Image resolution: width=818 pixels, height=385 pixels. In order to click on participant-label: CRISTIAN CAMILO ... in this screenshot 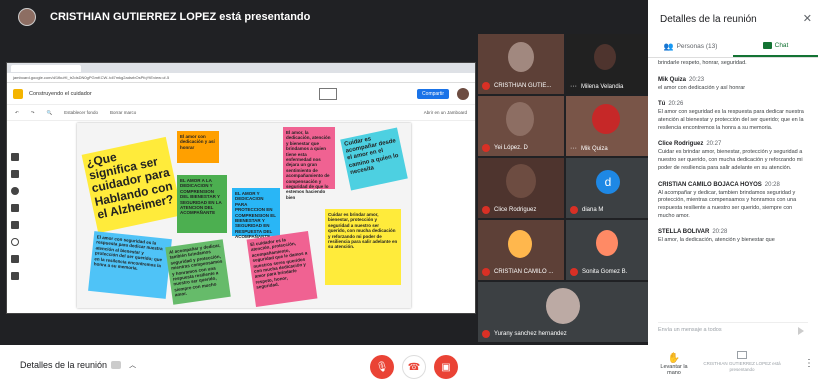, I will do `click(517, 272)`.